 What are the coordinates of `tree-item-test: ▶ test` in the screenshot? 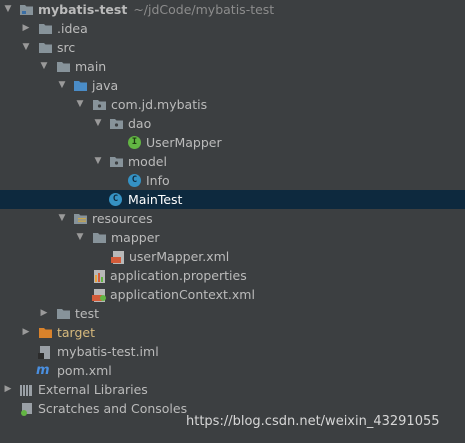 It's located at (232, 313).